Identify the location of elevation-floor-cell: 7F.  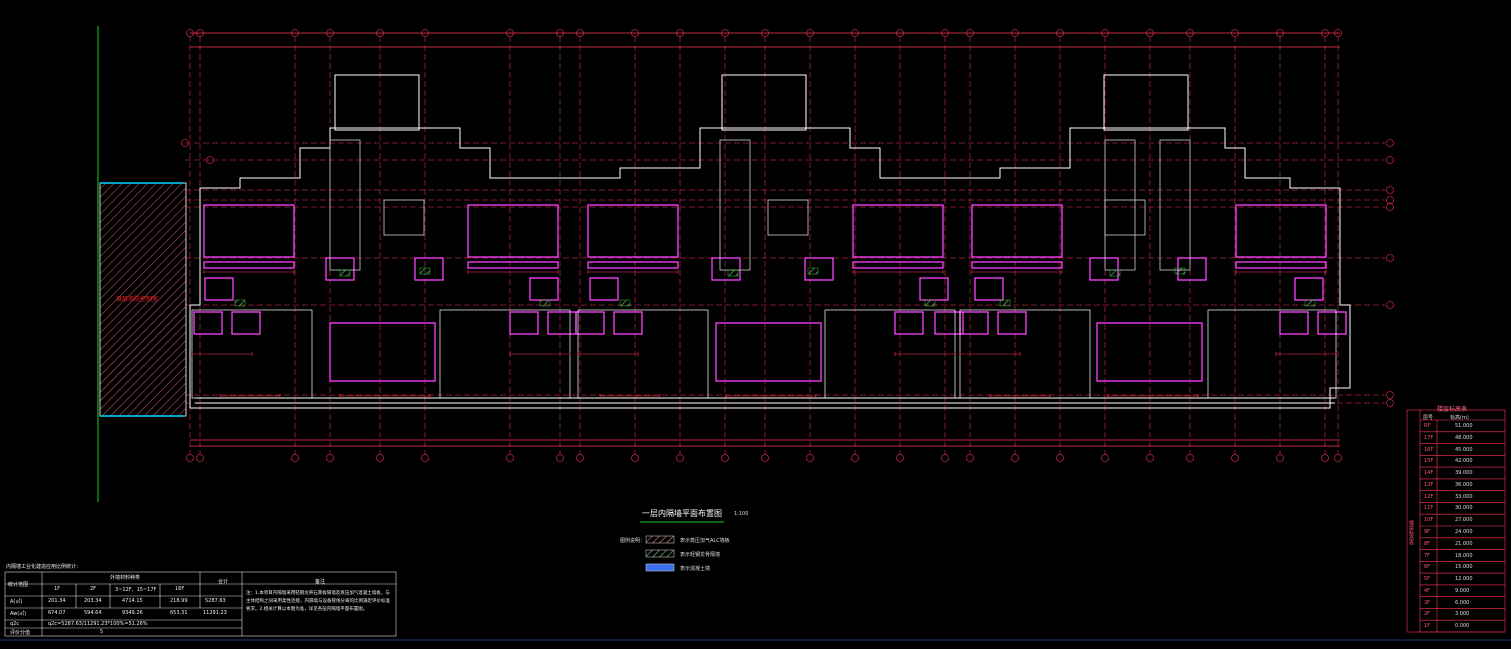
(1427, 555).